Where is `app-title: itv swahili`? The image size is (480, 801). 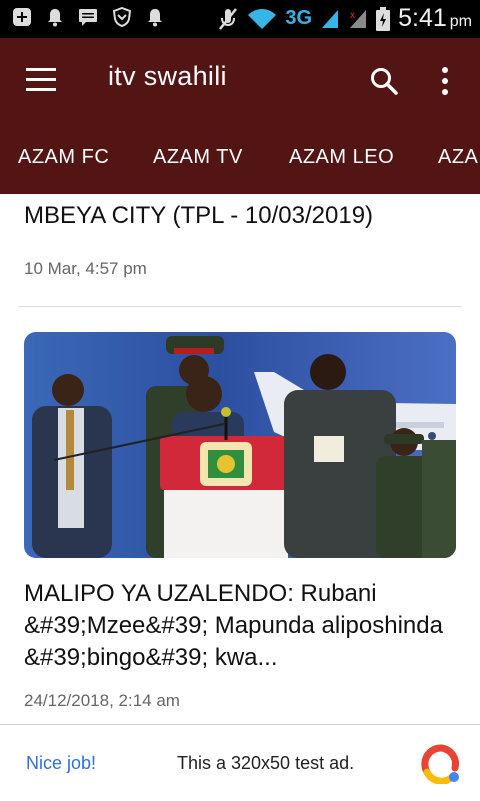
app-title: itv swahili is located at coordinates (167, 76).